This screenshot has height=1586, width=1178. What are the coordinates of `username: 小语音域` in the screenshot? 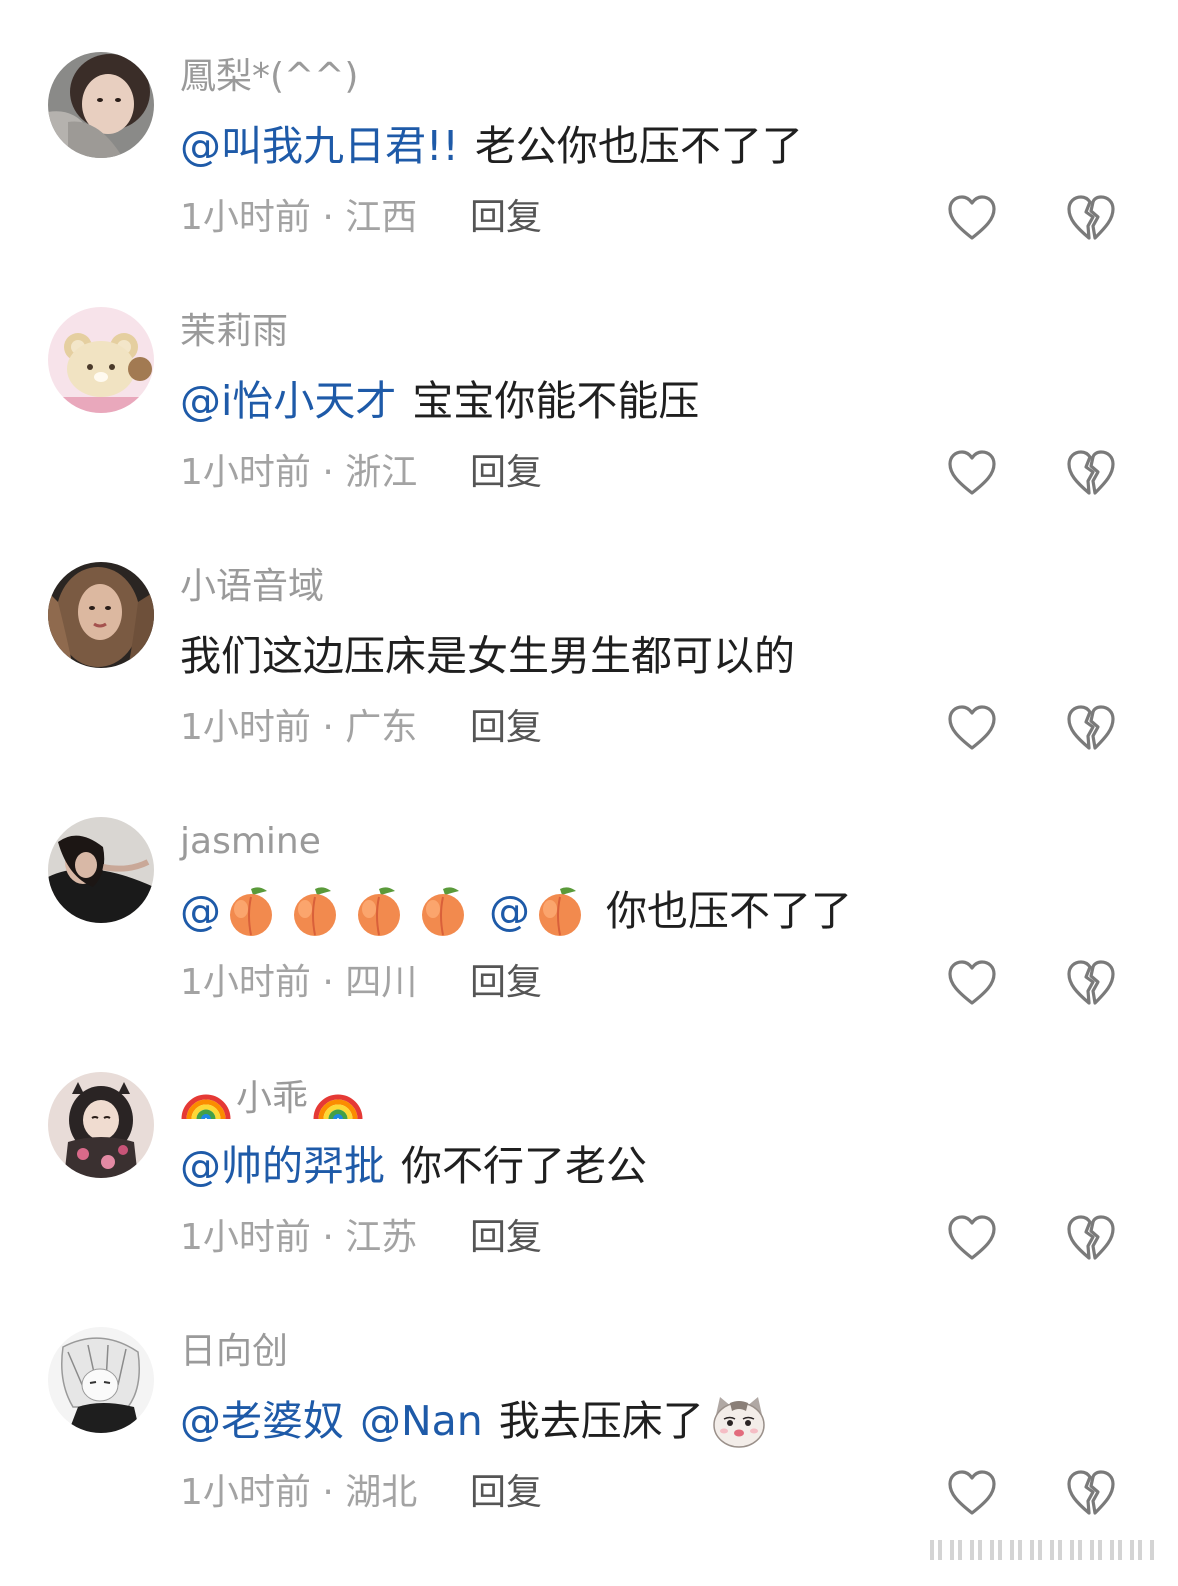 It's located at (252, 587).